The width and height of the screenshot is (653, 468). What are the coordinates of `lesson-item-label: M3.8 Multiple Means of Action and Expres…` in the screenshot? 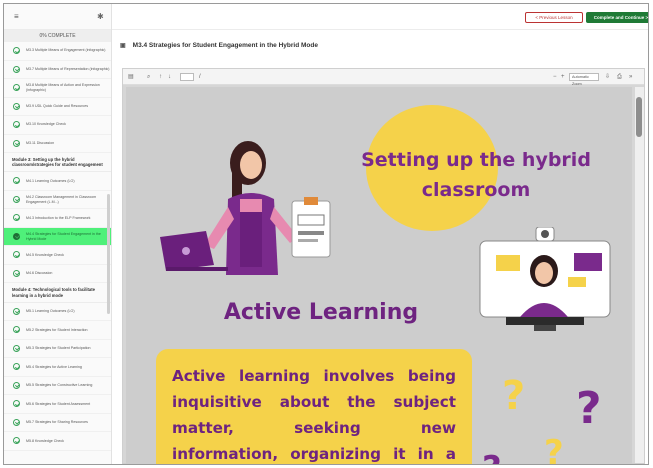 It's located at (63, 87).